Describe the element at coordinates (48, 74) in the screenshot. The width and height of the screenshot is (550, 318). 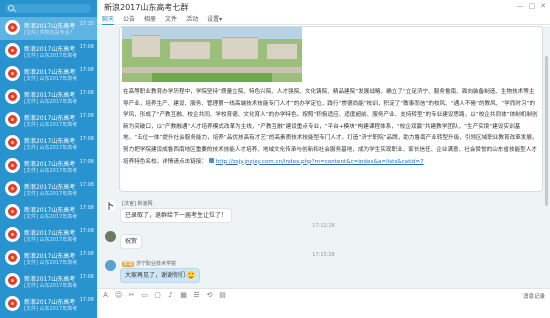
I see `conversation-item: 新浪2017山东高考四群17:08[文件] 山东2017年高考` at that location.